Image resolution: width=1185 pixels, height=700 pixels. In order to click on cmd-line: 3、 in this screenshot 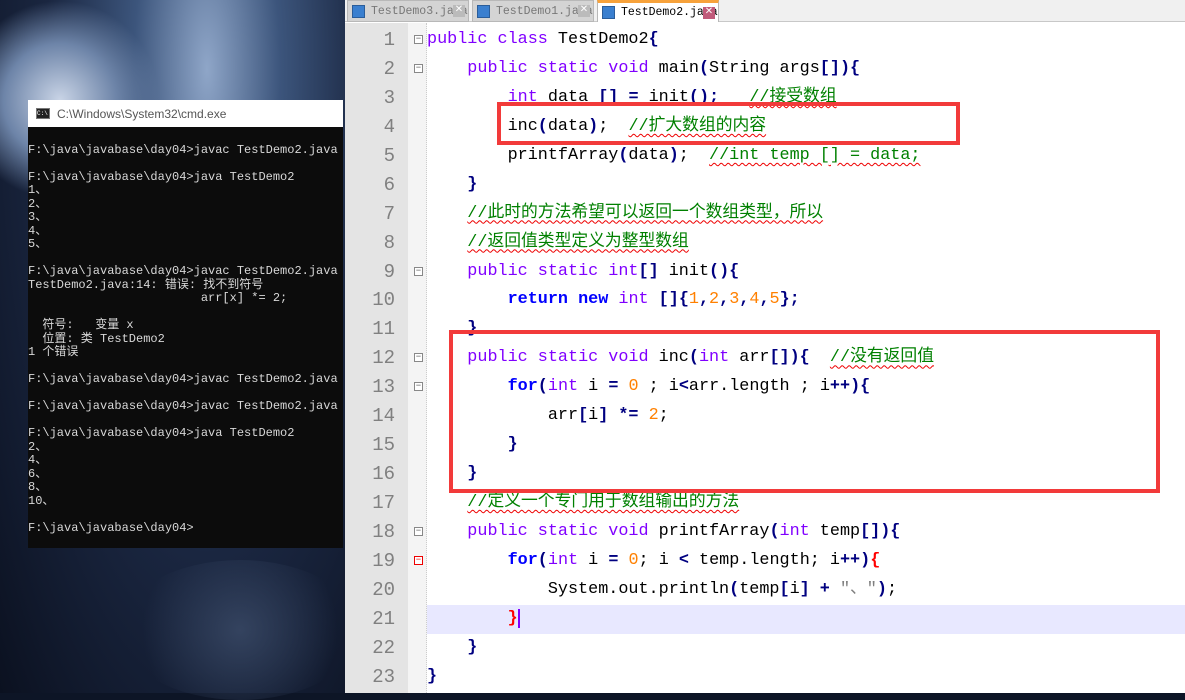, I will do `click(38, 217)`.